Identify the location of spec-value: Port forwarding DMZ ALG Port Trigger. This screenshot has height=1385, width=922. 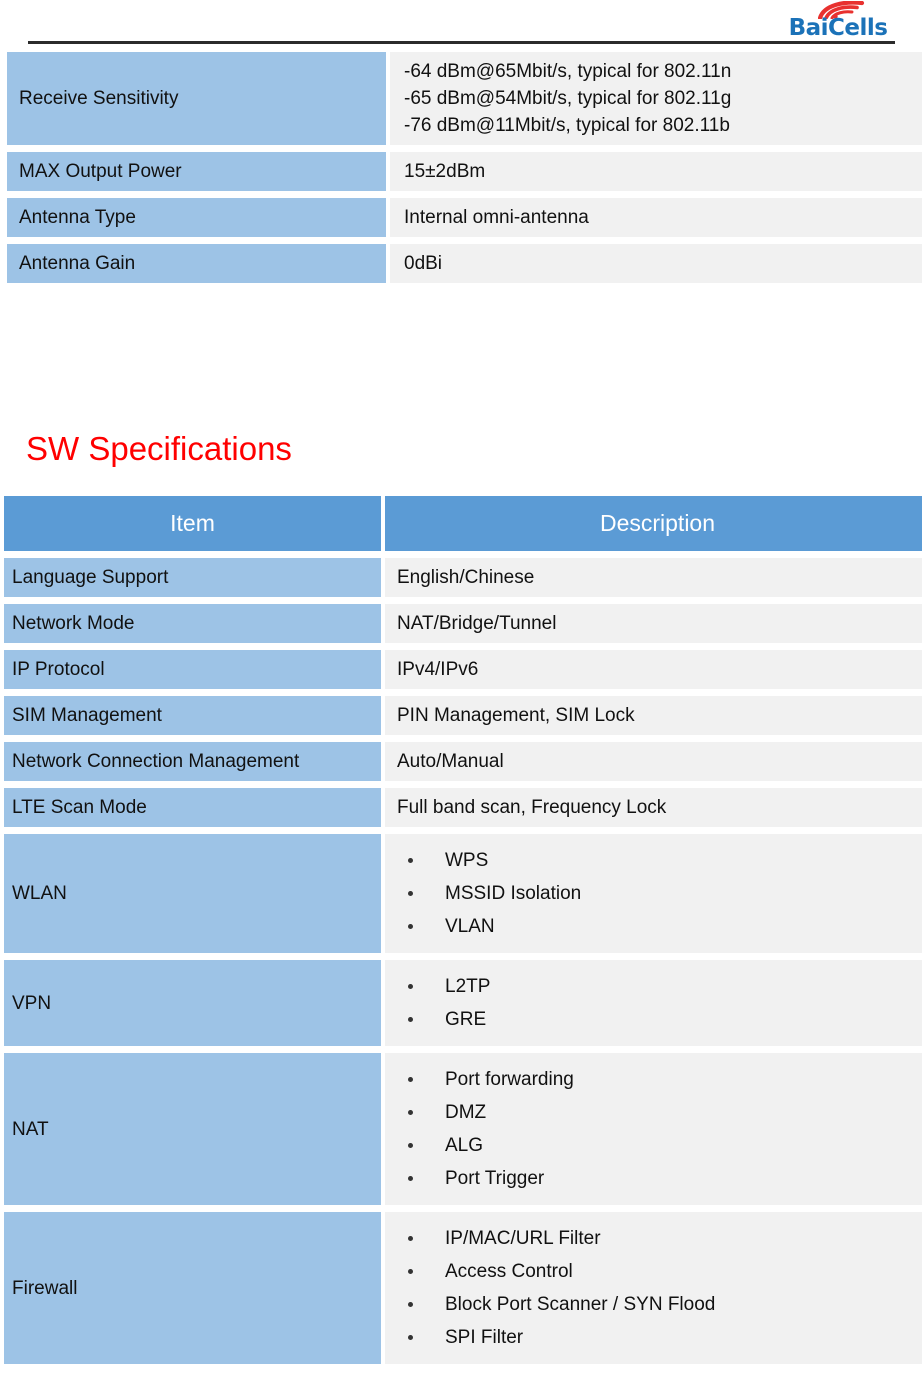
(653, 1129).